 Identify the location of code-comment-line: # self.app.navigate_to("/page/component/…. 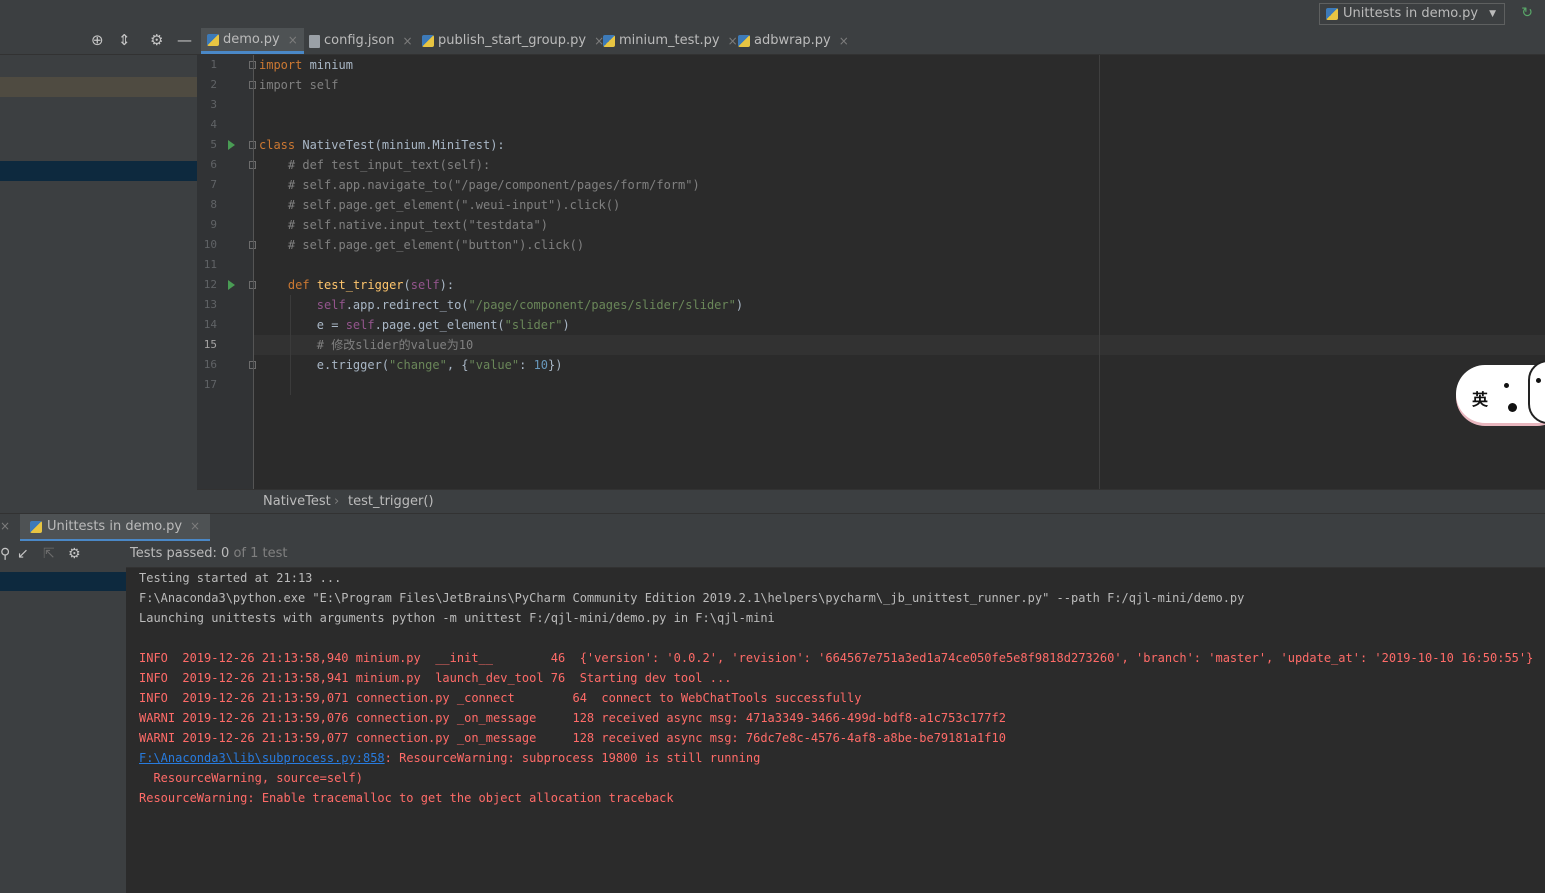
(479, 185).